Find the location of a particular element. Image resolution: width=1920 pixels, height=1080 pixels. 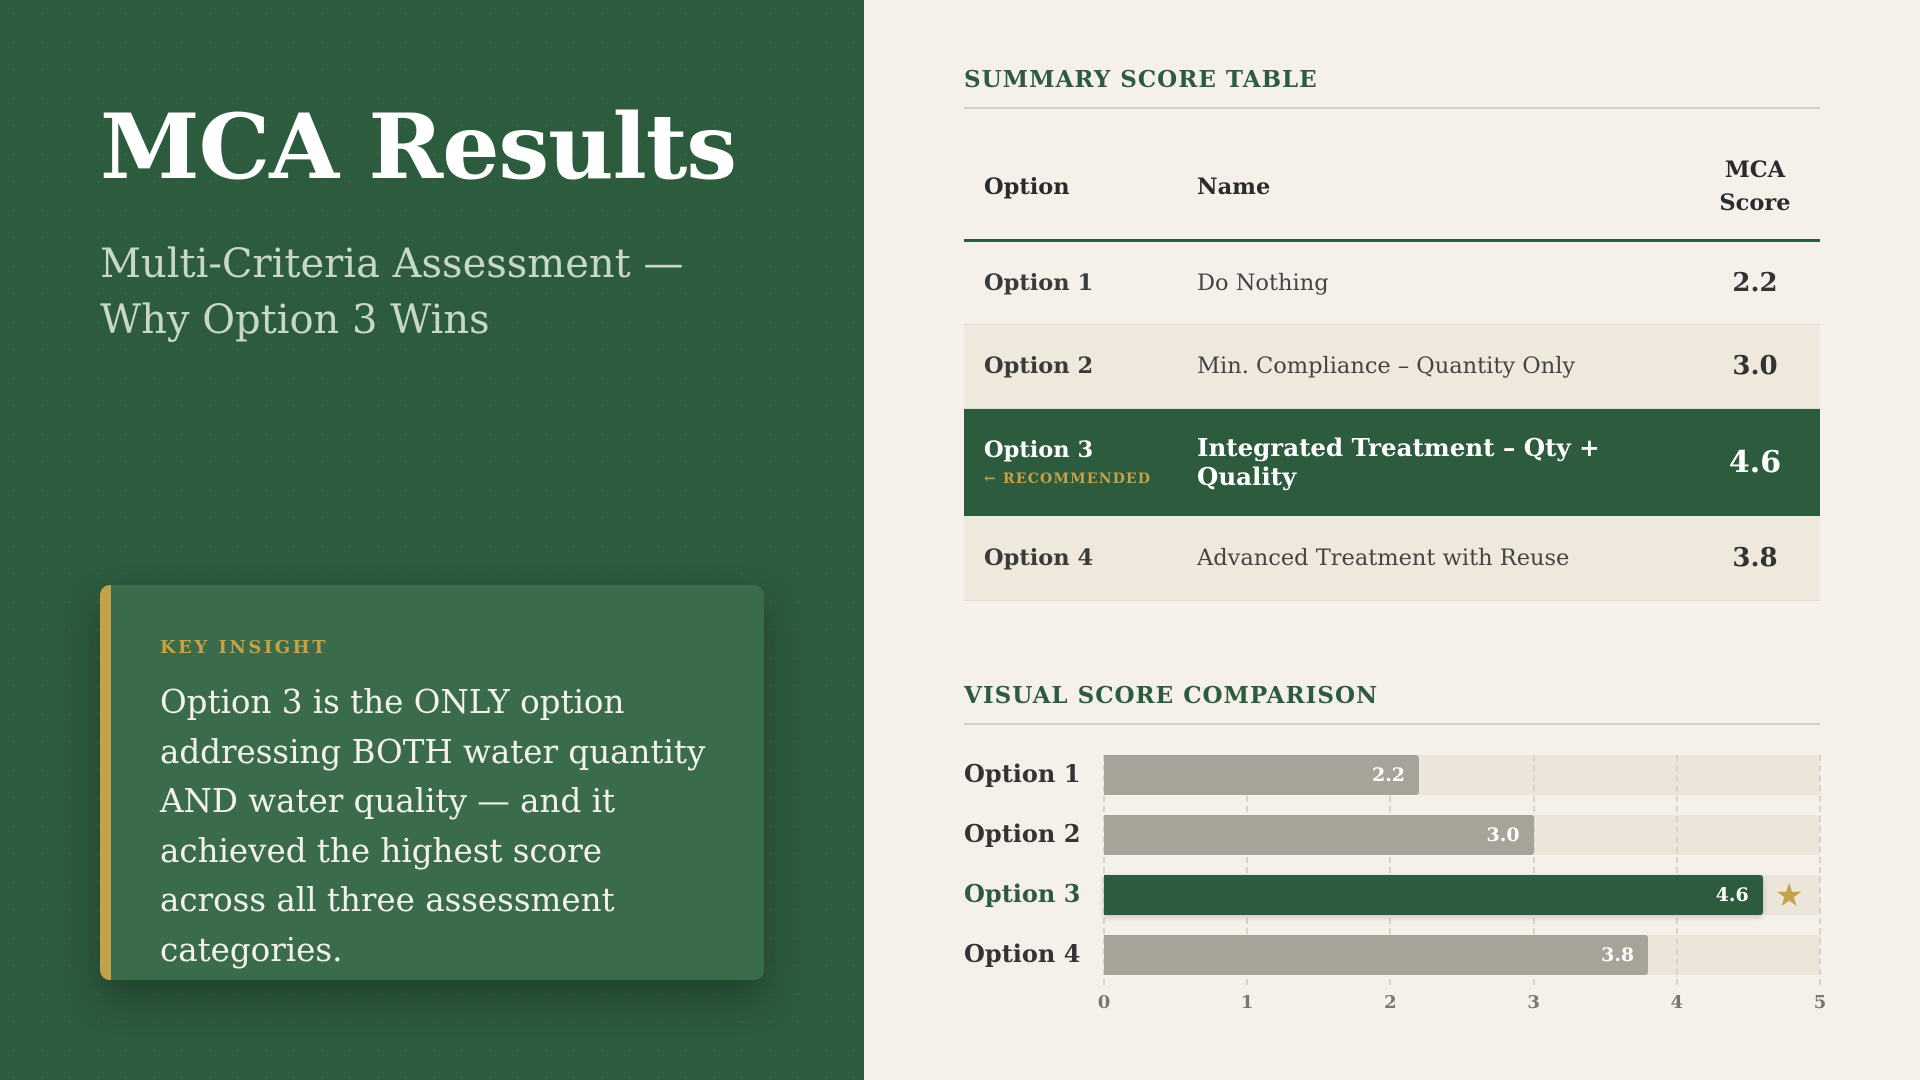

row-score: 3.8 is located at coordinates (1755, 558).